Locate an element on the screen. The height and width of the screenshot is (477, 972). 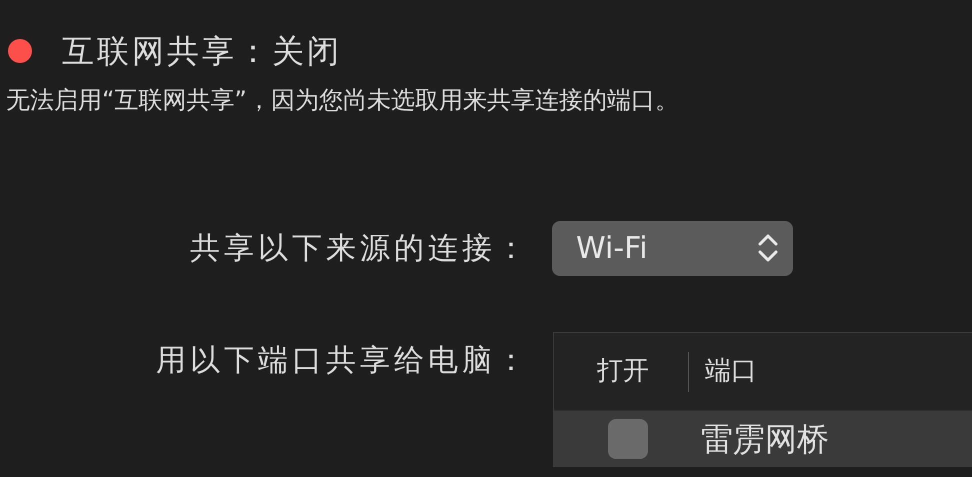
checkbox is located at coordinates (628, 439).